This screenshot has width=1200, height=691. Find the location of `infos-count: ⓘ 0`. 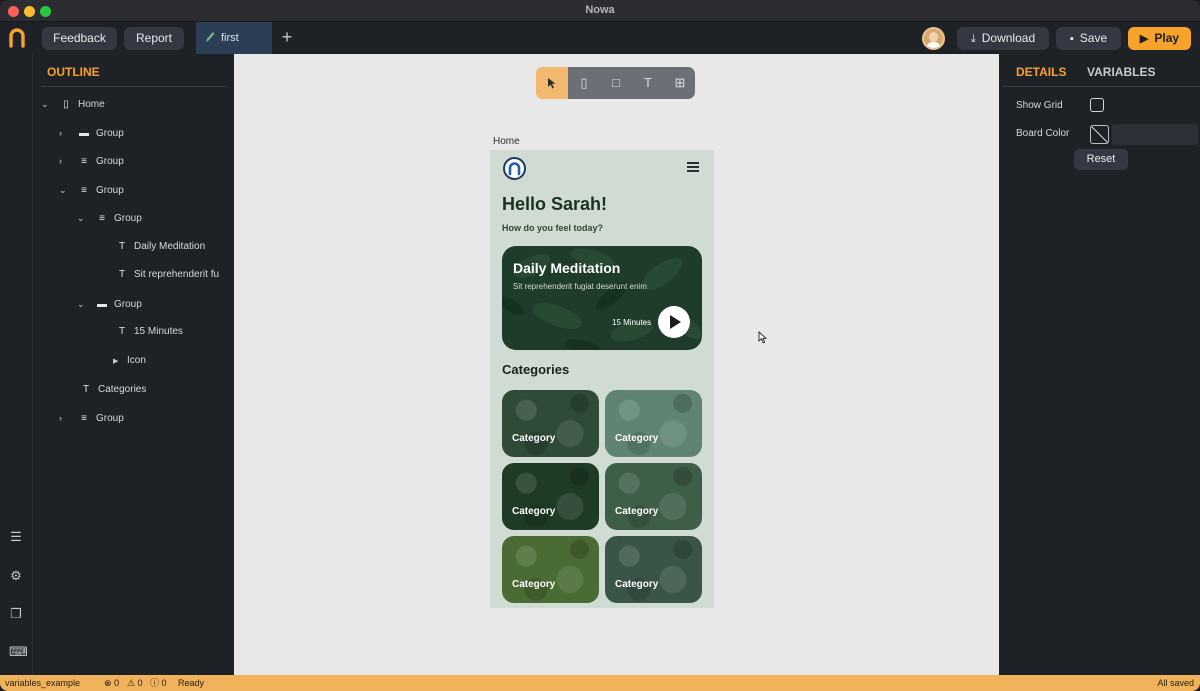

infos-count: ⓘ 0 is located at coordinates (158, 683).